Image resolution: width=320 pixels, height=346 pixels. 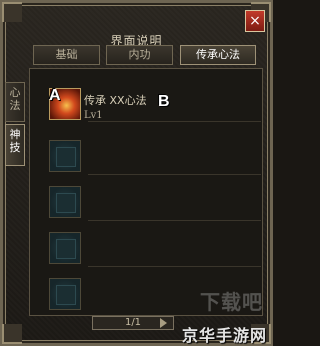 I want to click on tab-inner-power: 内功, so click(x=139, y=55).